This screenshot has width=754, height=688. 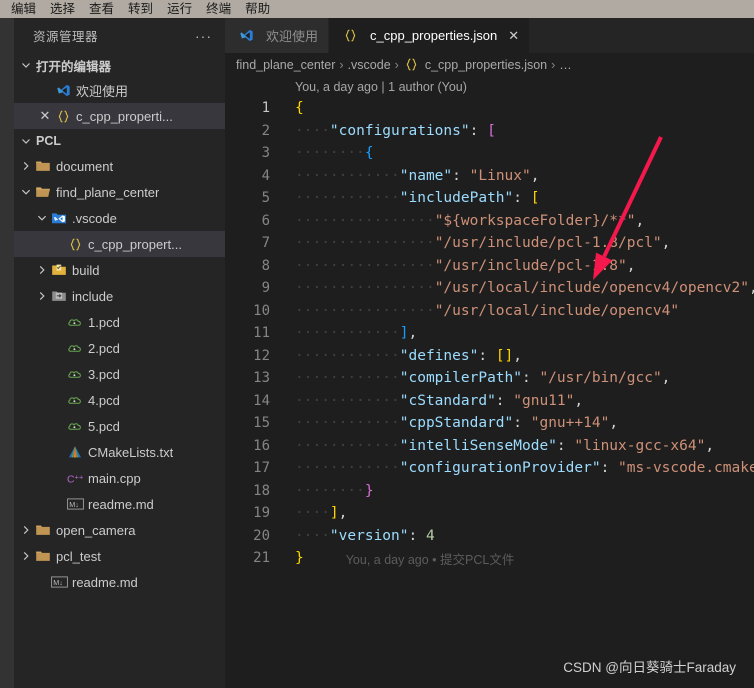 What do you see at coordinates (265, 220) in the screenshot?
I see `line-number: 6` at bounding box center [265, 220].